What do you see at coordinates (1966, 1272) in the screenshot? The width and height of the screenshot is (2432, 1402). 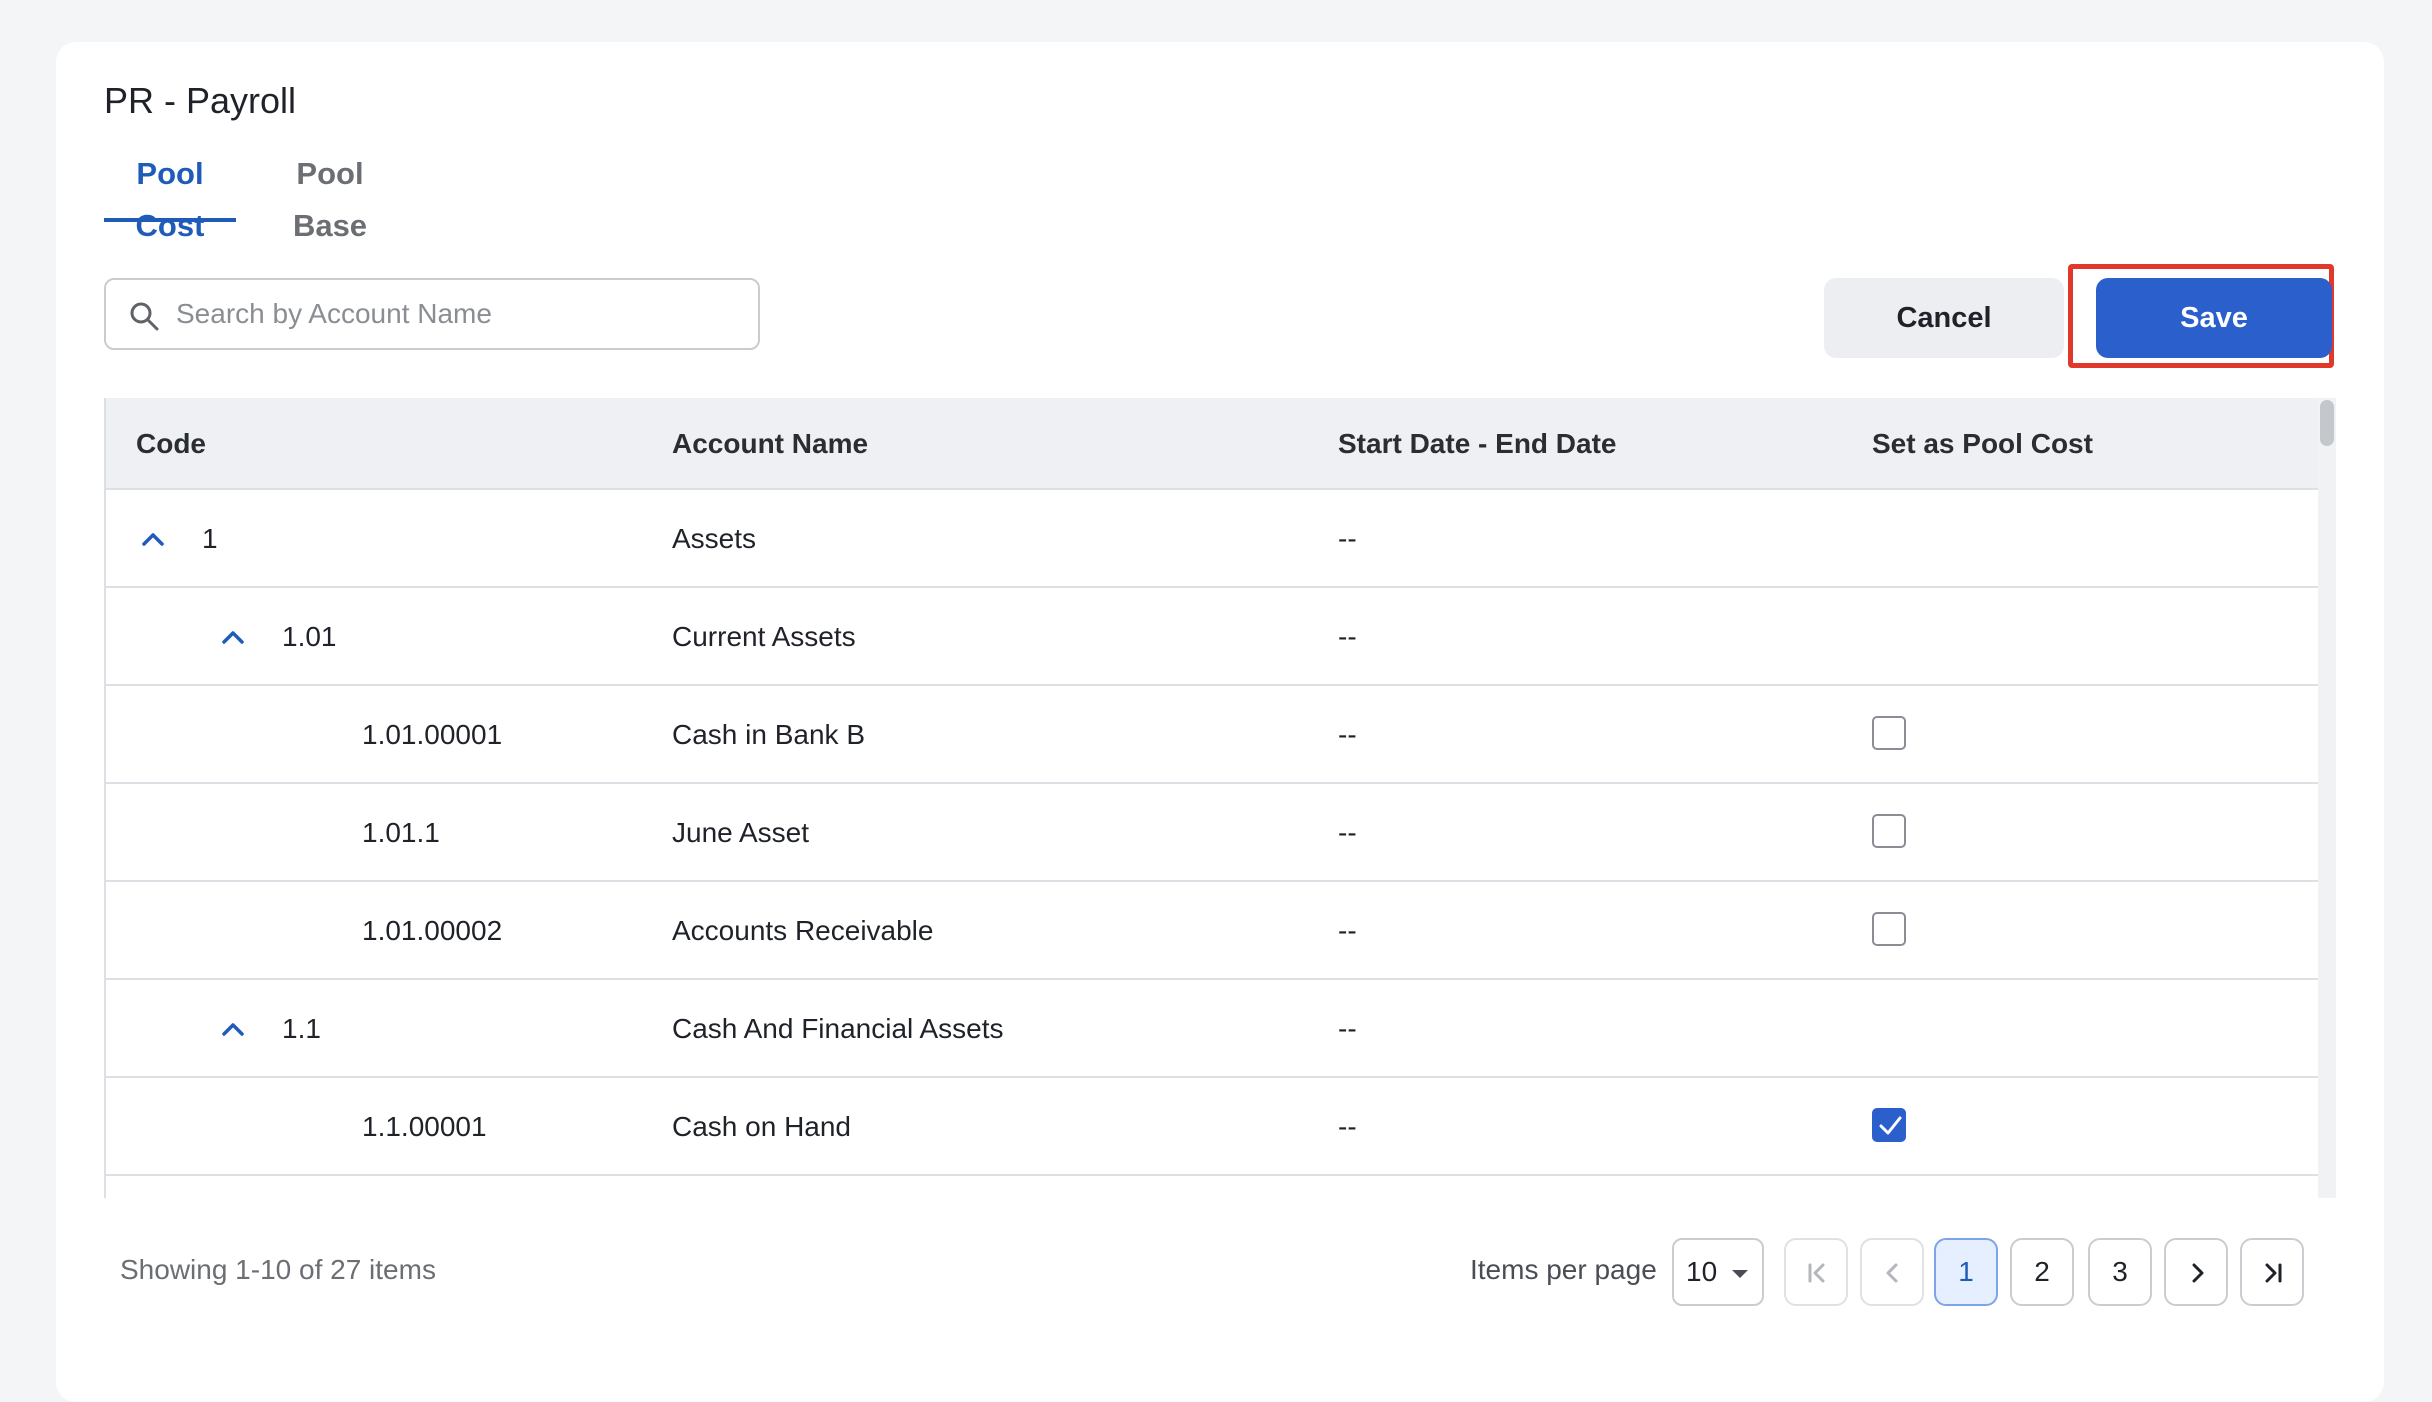 I see `page-button-1: 1` at bounding box center [1966, 1272].